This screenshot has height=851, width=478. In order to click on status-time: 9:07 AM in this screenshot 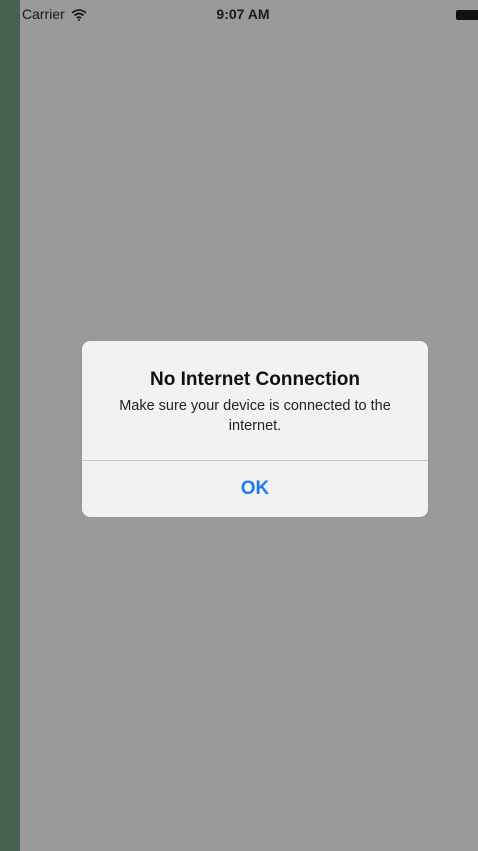, I will do `click(243, 14)`.